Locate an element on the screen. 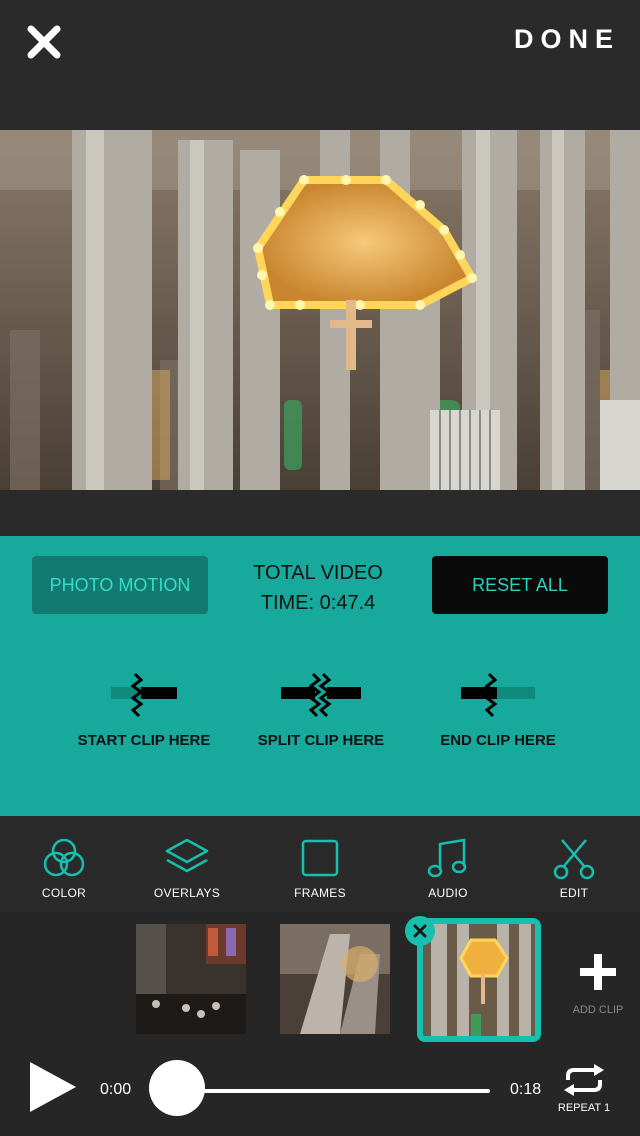 Image resolution: width=640 pixels, height=1136 pixels. tool-color: COLOR is located at coordinates (64, 868).